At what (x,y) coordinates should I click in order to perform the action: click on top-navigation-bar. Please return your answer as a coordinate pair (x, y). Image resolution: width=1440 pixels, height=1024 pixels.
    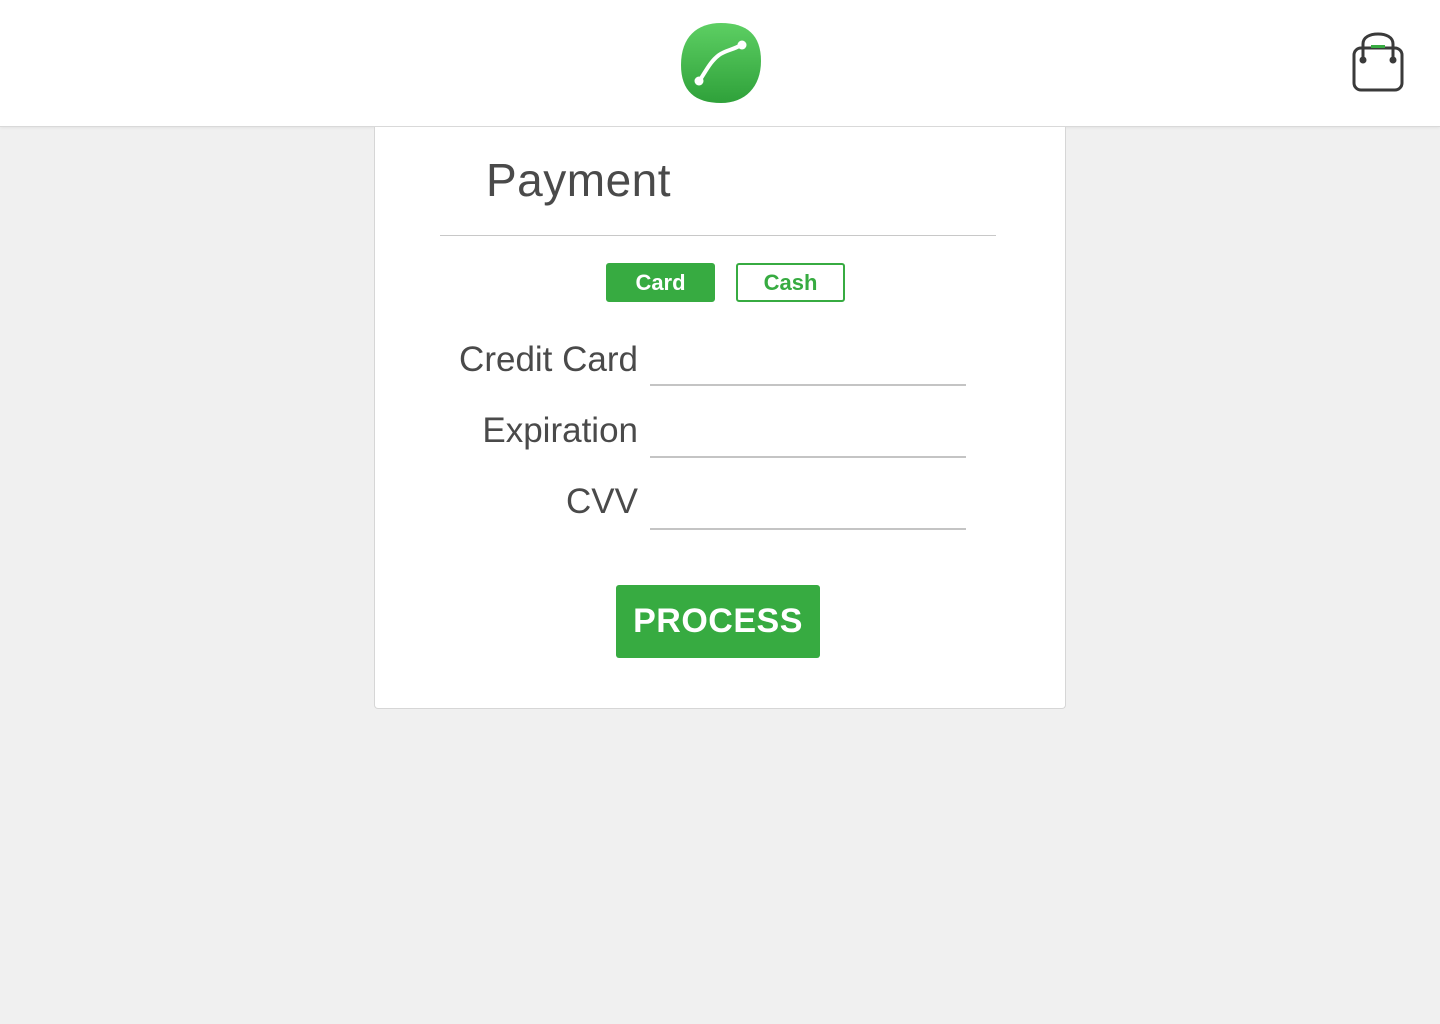
    Looking at the image, I should click on (720, 63).